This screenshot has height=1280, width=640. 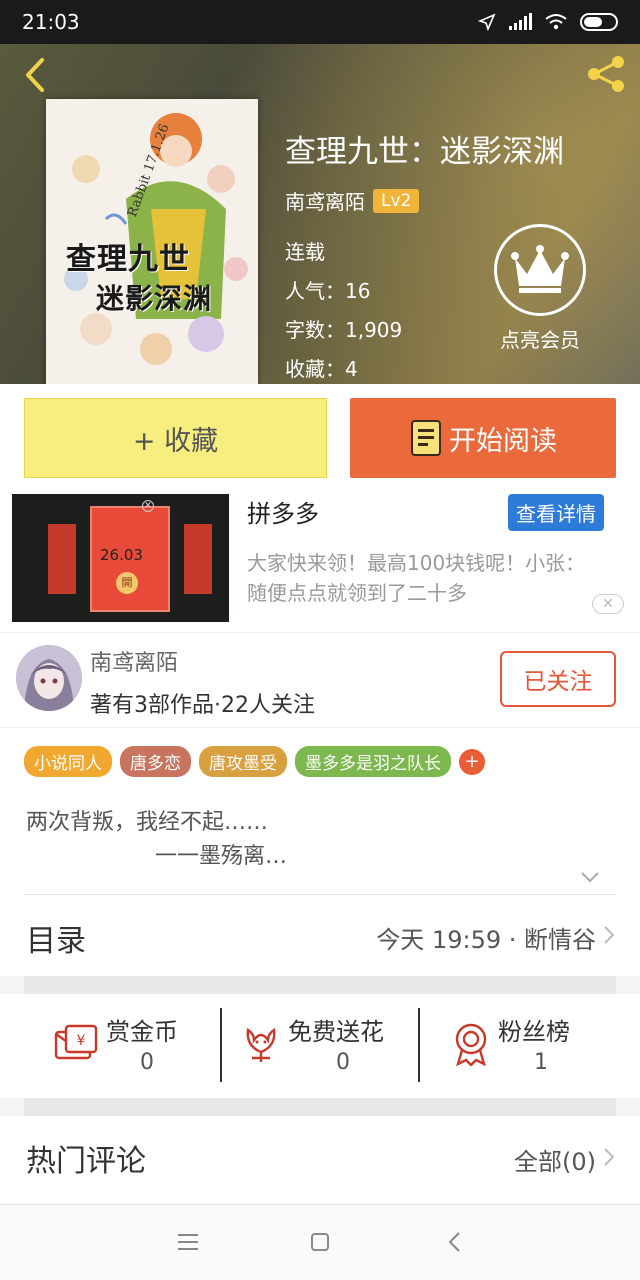 I want to click on ad-title: 拼多多, so click(x=283, y=514).